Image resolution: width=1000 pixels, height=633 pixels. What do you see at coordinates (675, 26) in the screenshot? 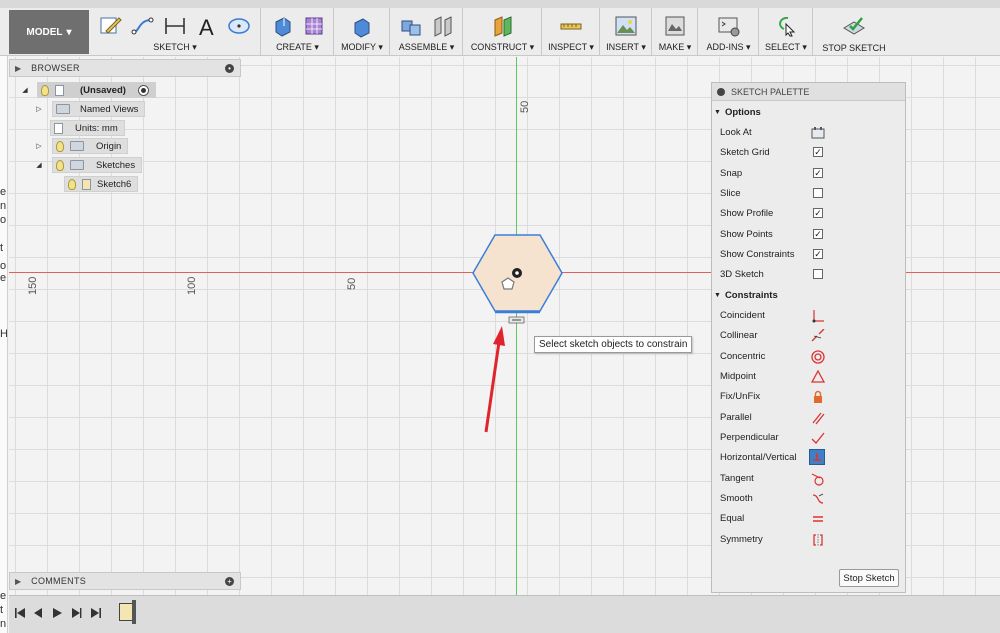
I see `make-icon` at bounding box center [675, 26].